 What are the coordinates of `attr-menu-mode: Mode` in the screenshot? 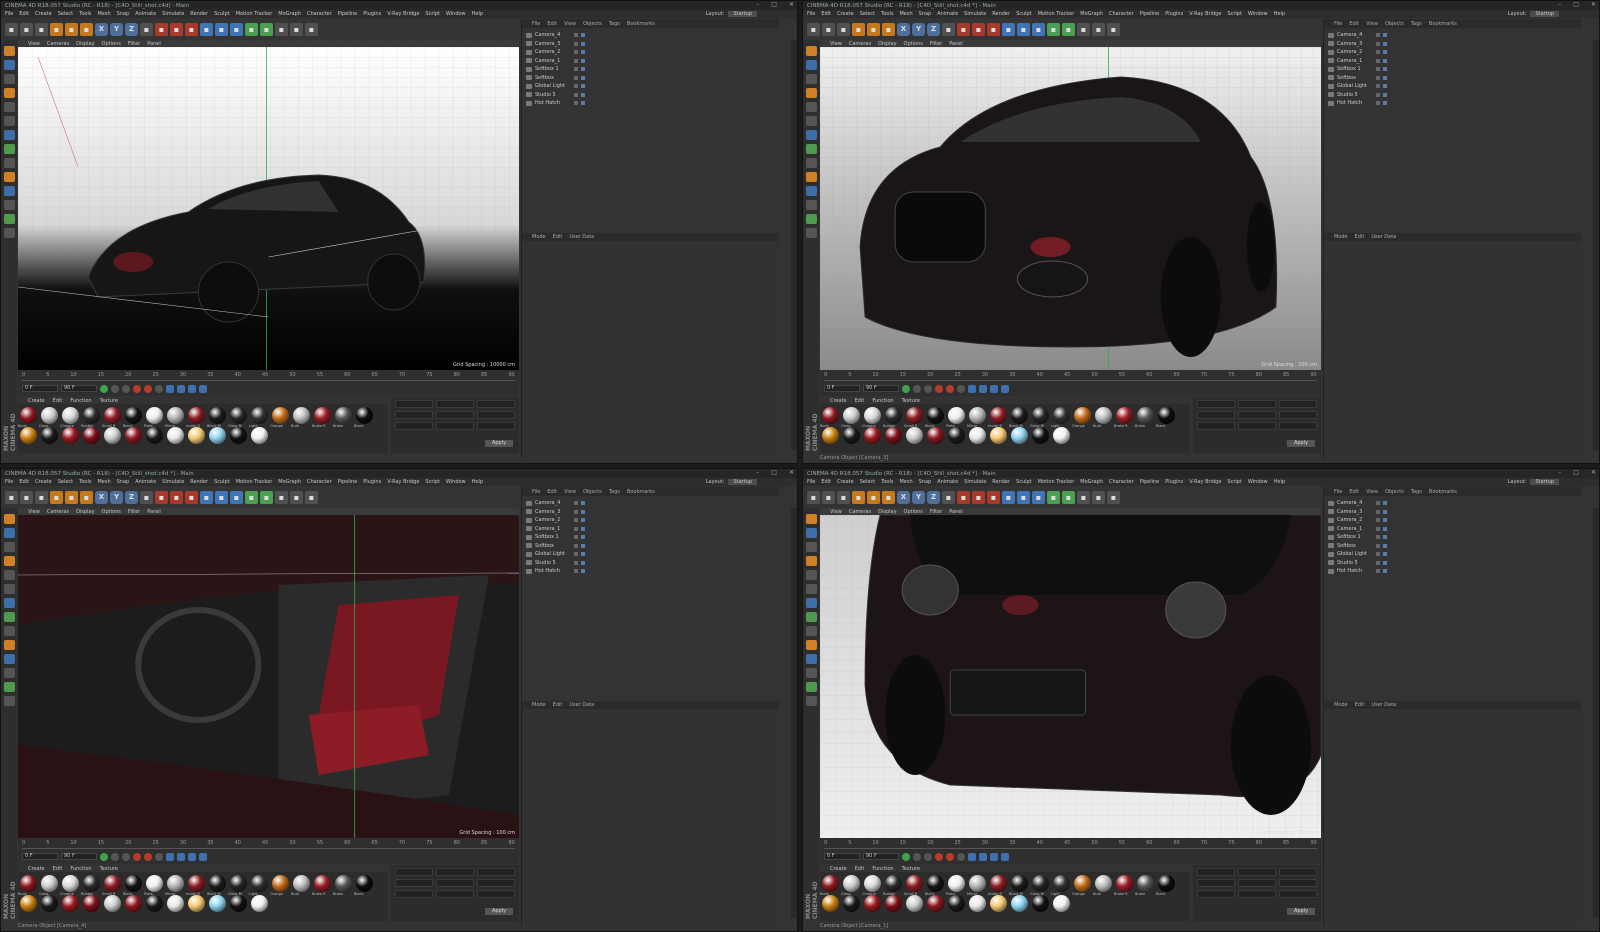 It's located at (1341, 705).